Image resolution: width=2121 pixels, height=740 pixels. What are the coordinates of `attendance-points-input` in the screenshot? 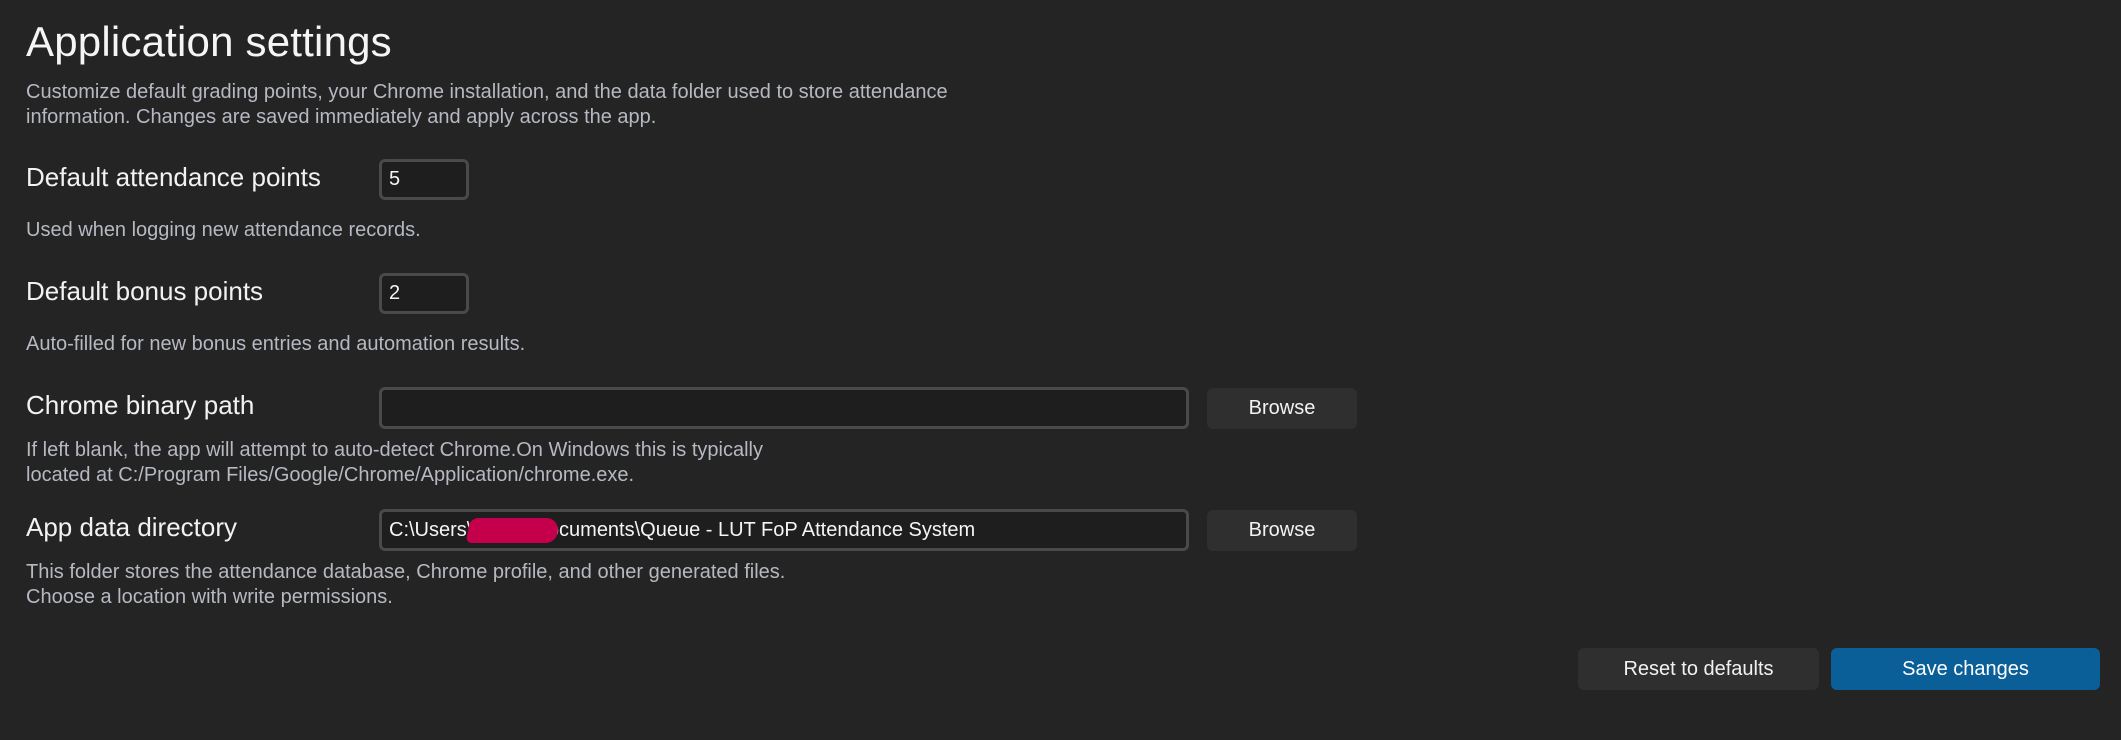 It's located at (424, 179).